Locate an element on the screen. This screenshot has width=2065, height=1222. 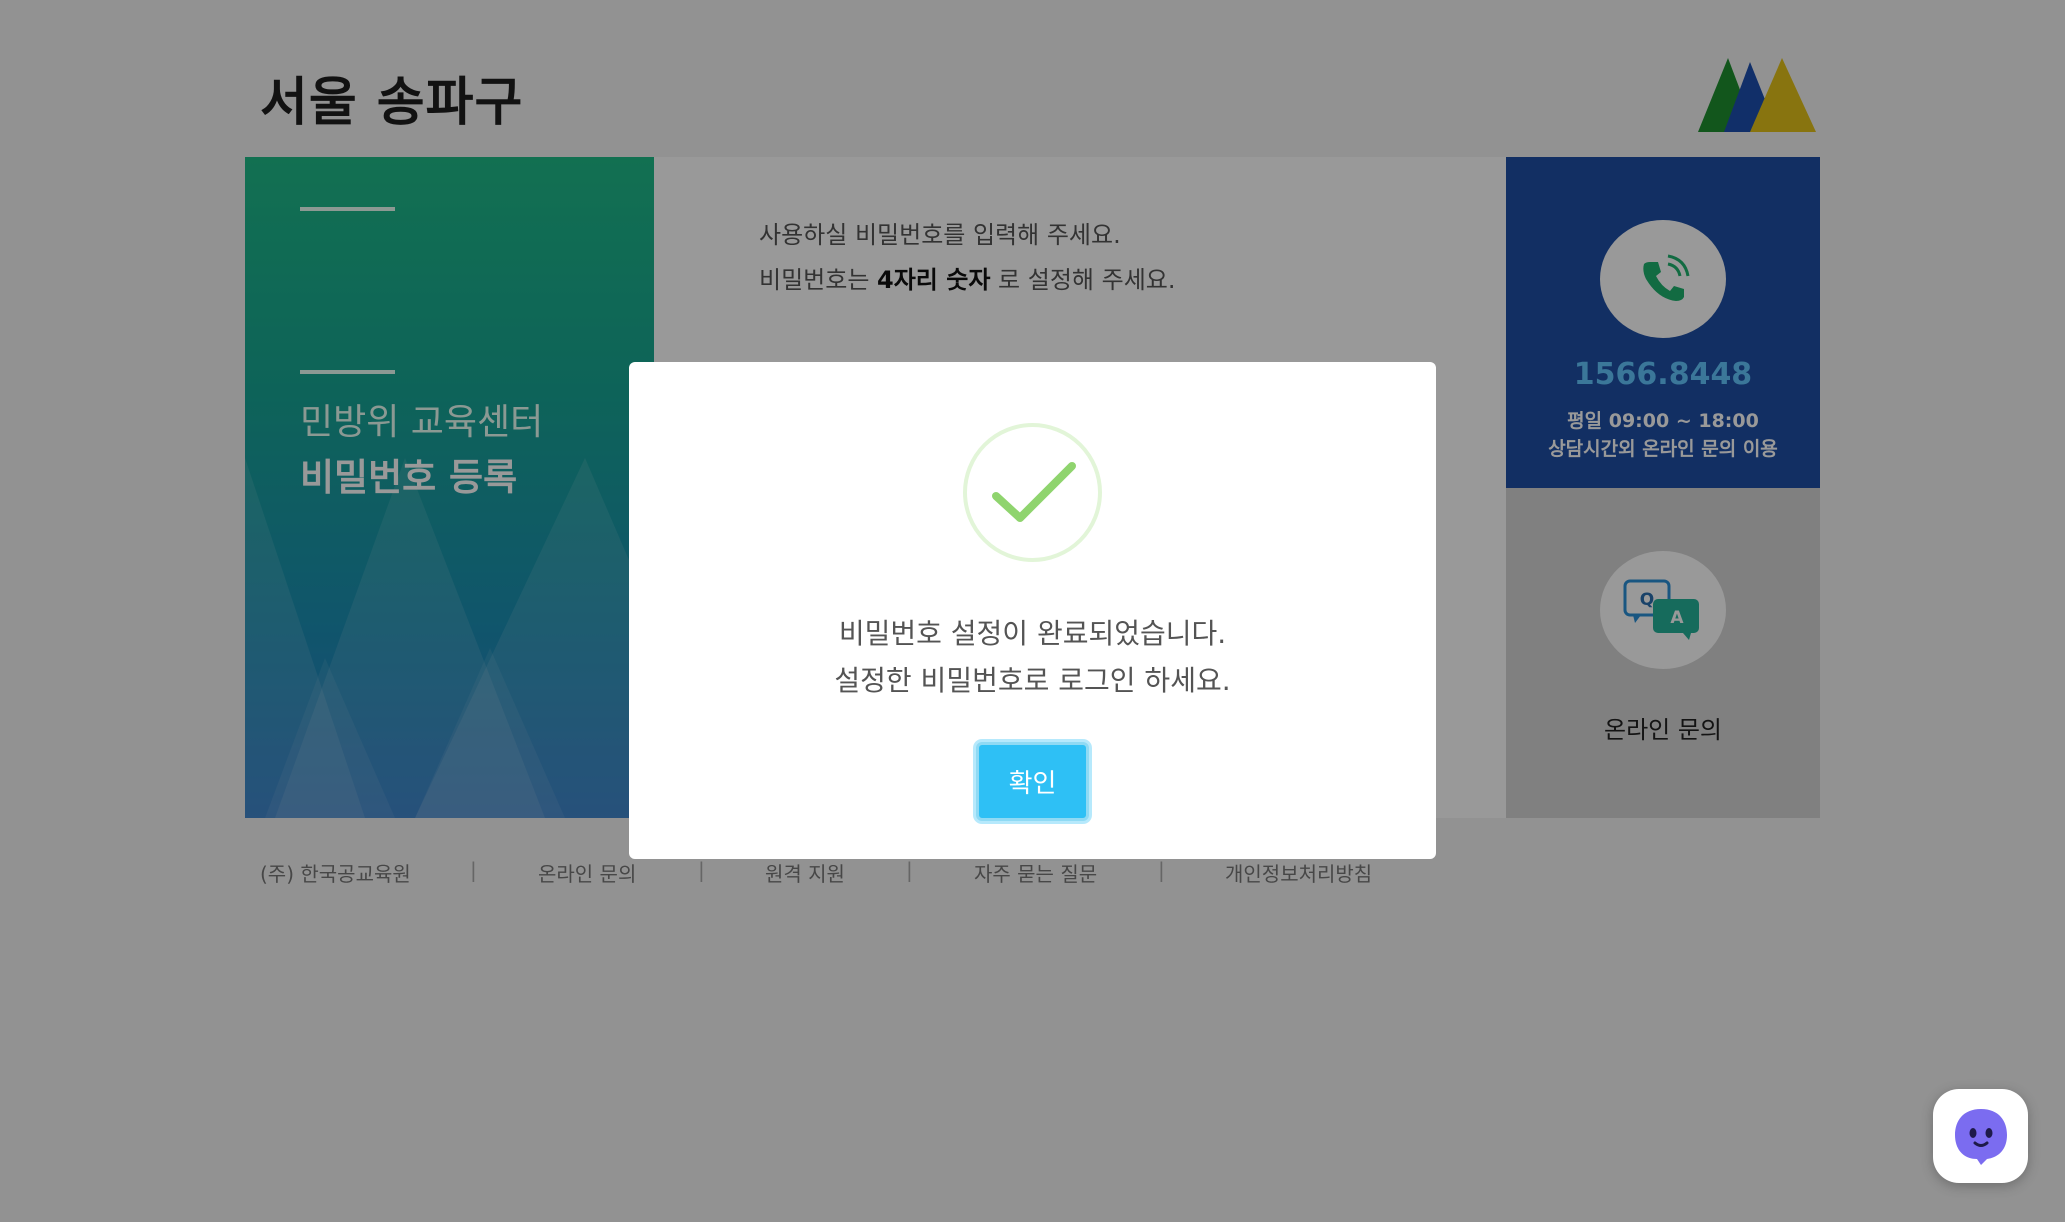
chatbot-icon is located at coordinates (1980, 1137).